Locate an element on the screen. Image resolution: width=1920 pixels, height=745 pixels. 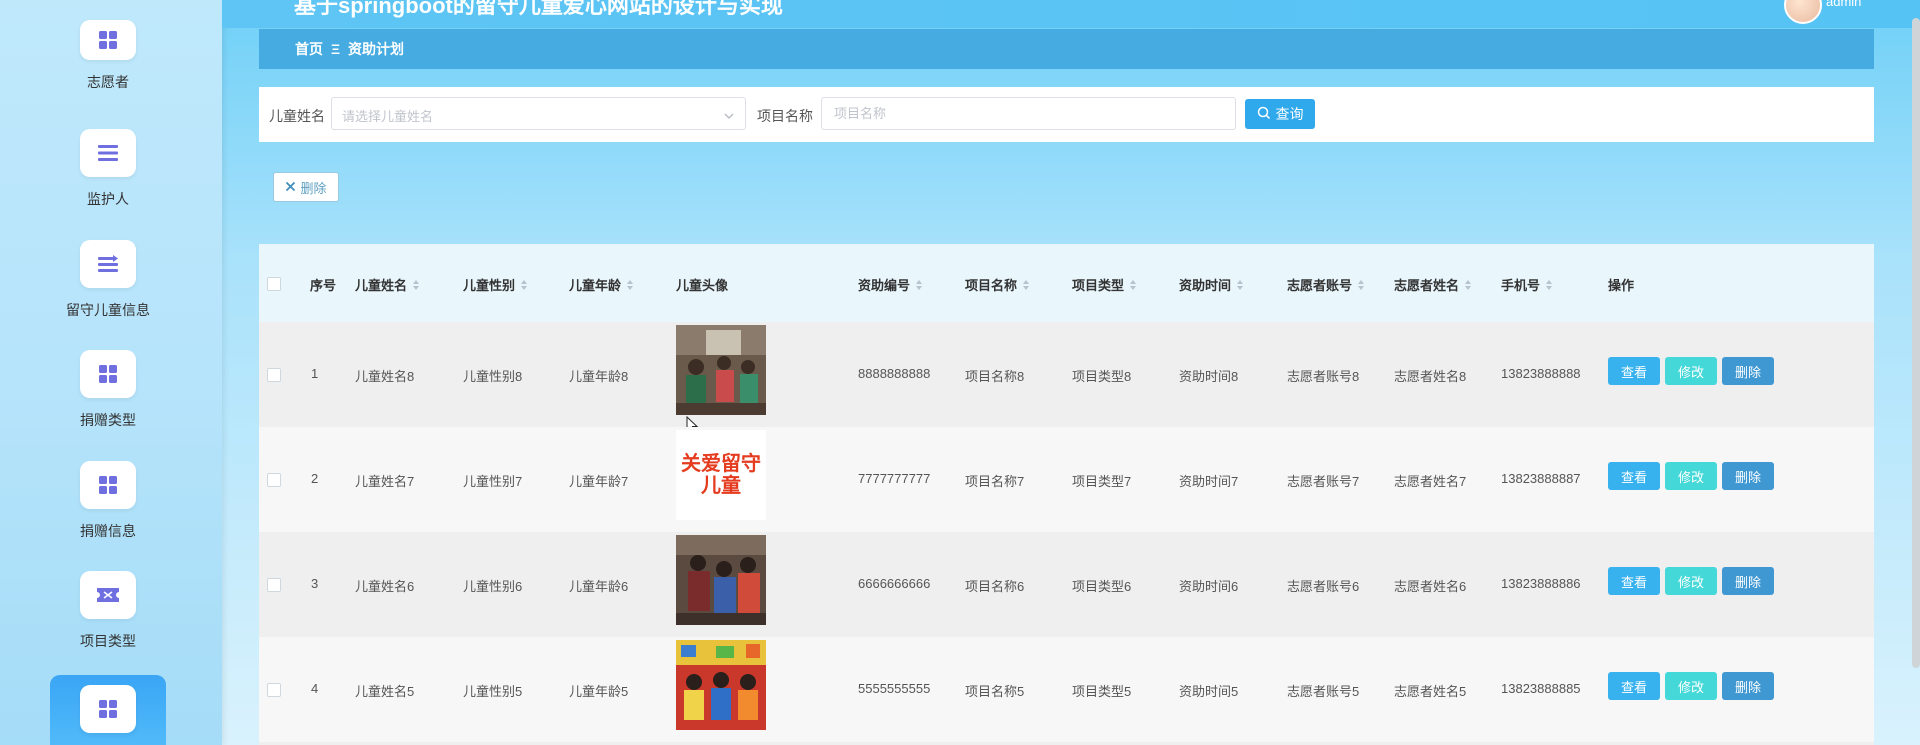
sidebar-item-guardian: 监护人 is located at coordinates (108, 169).